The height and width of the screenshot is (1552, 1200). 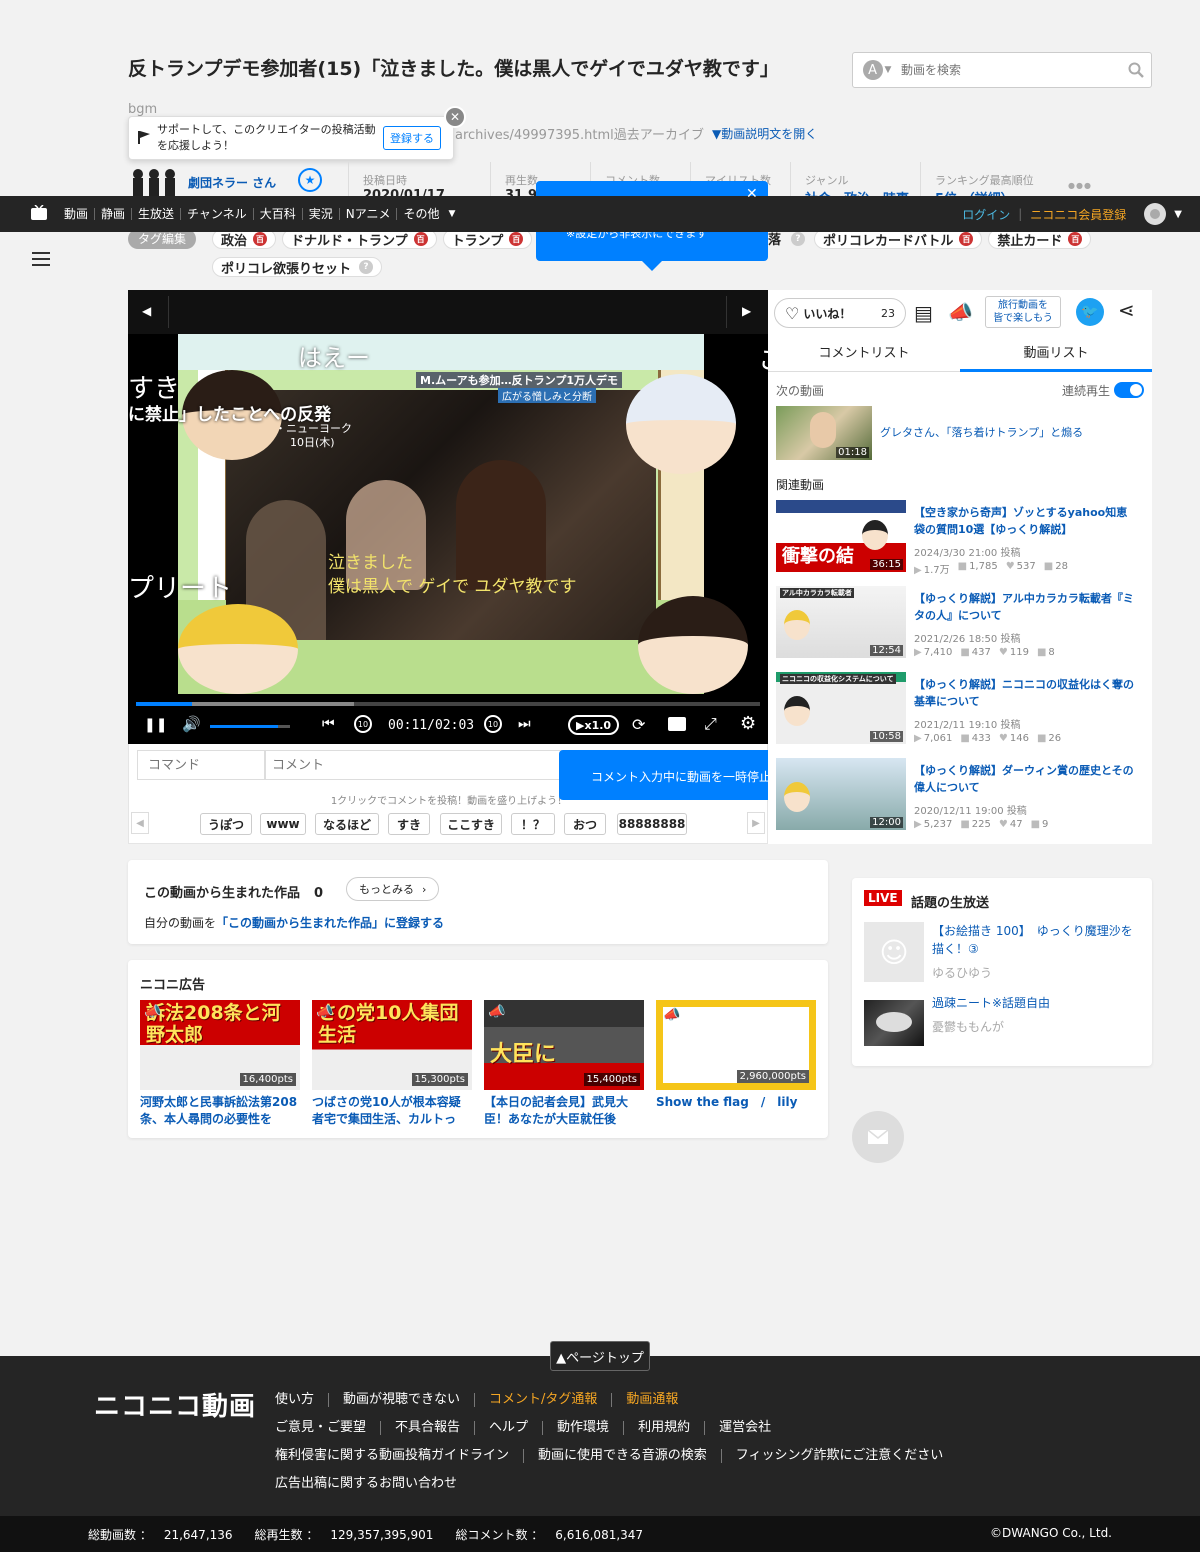 What do you see at coordinates (878, 1137) in the screenshot?
I see `mail-icon` at bounding box center [878, 1137].